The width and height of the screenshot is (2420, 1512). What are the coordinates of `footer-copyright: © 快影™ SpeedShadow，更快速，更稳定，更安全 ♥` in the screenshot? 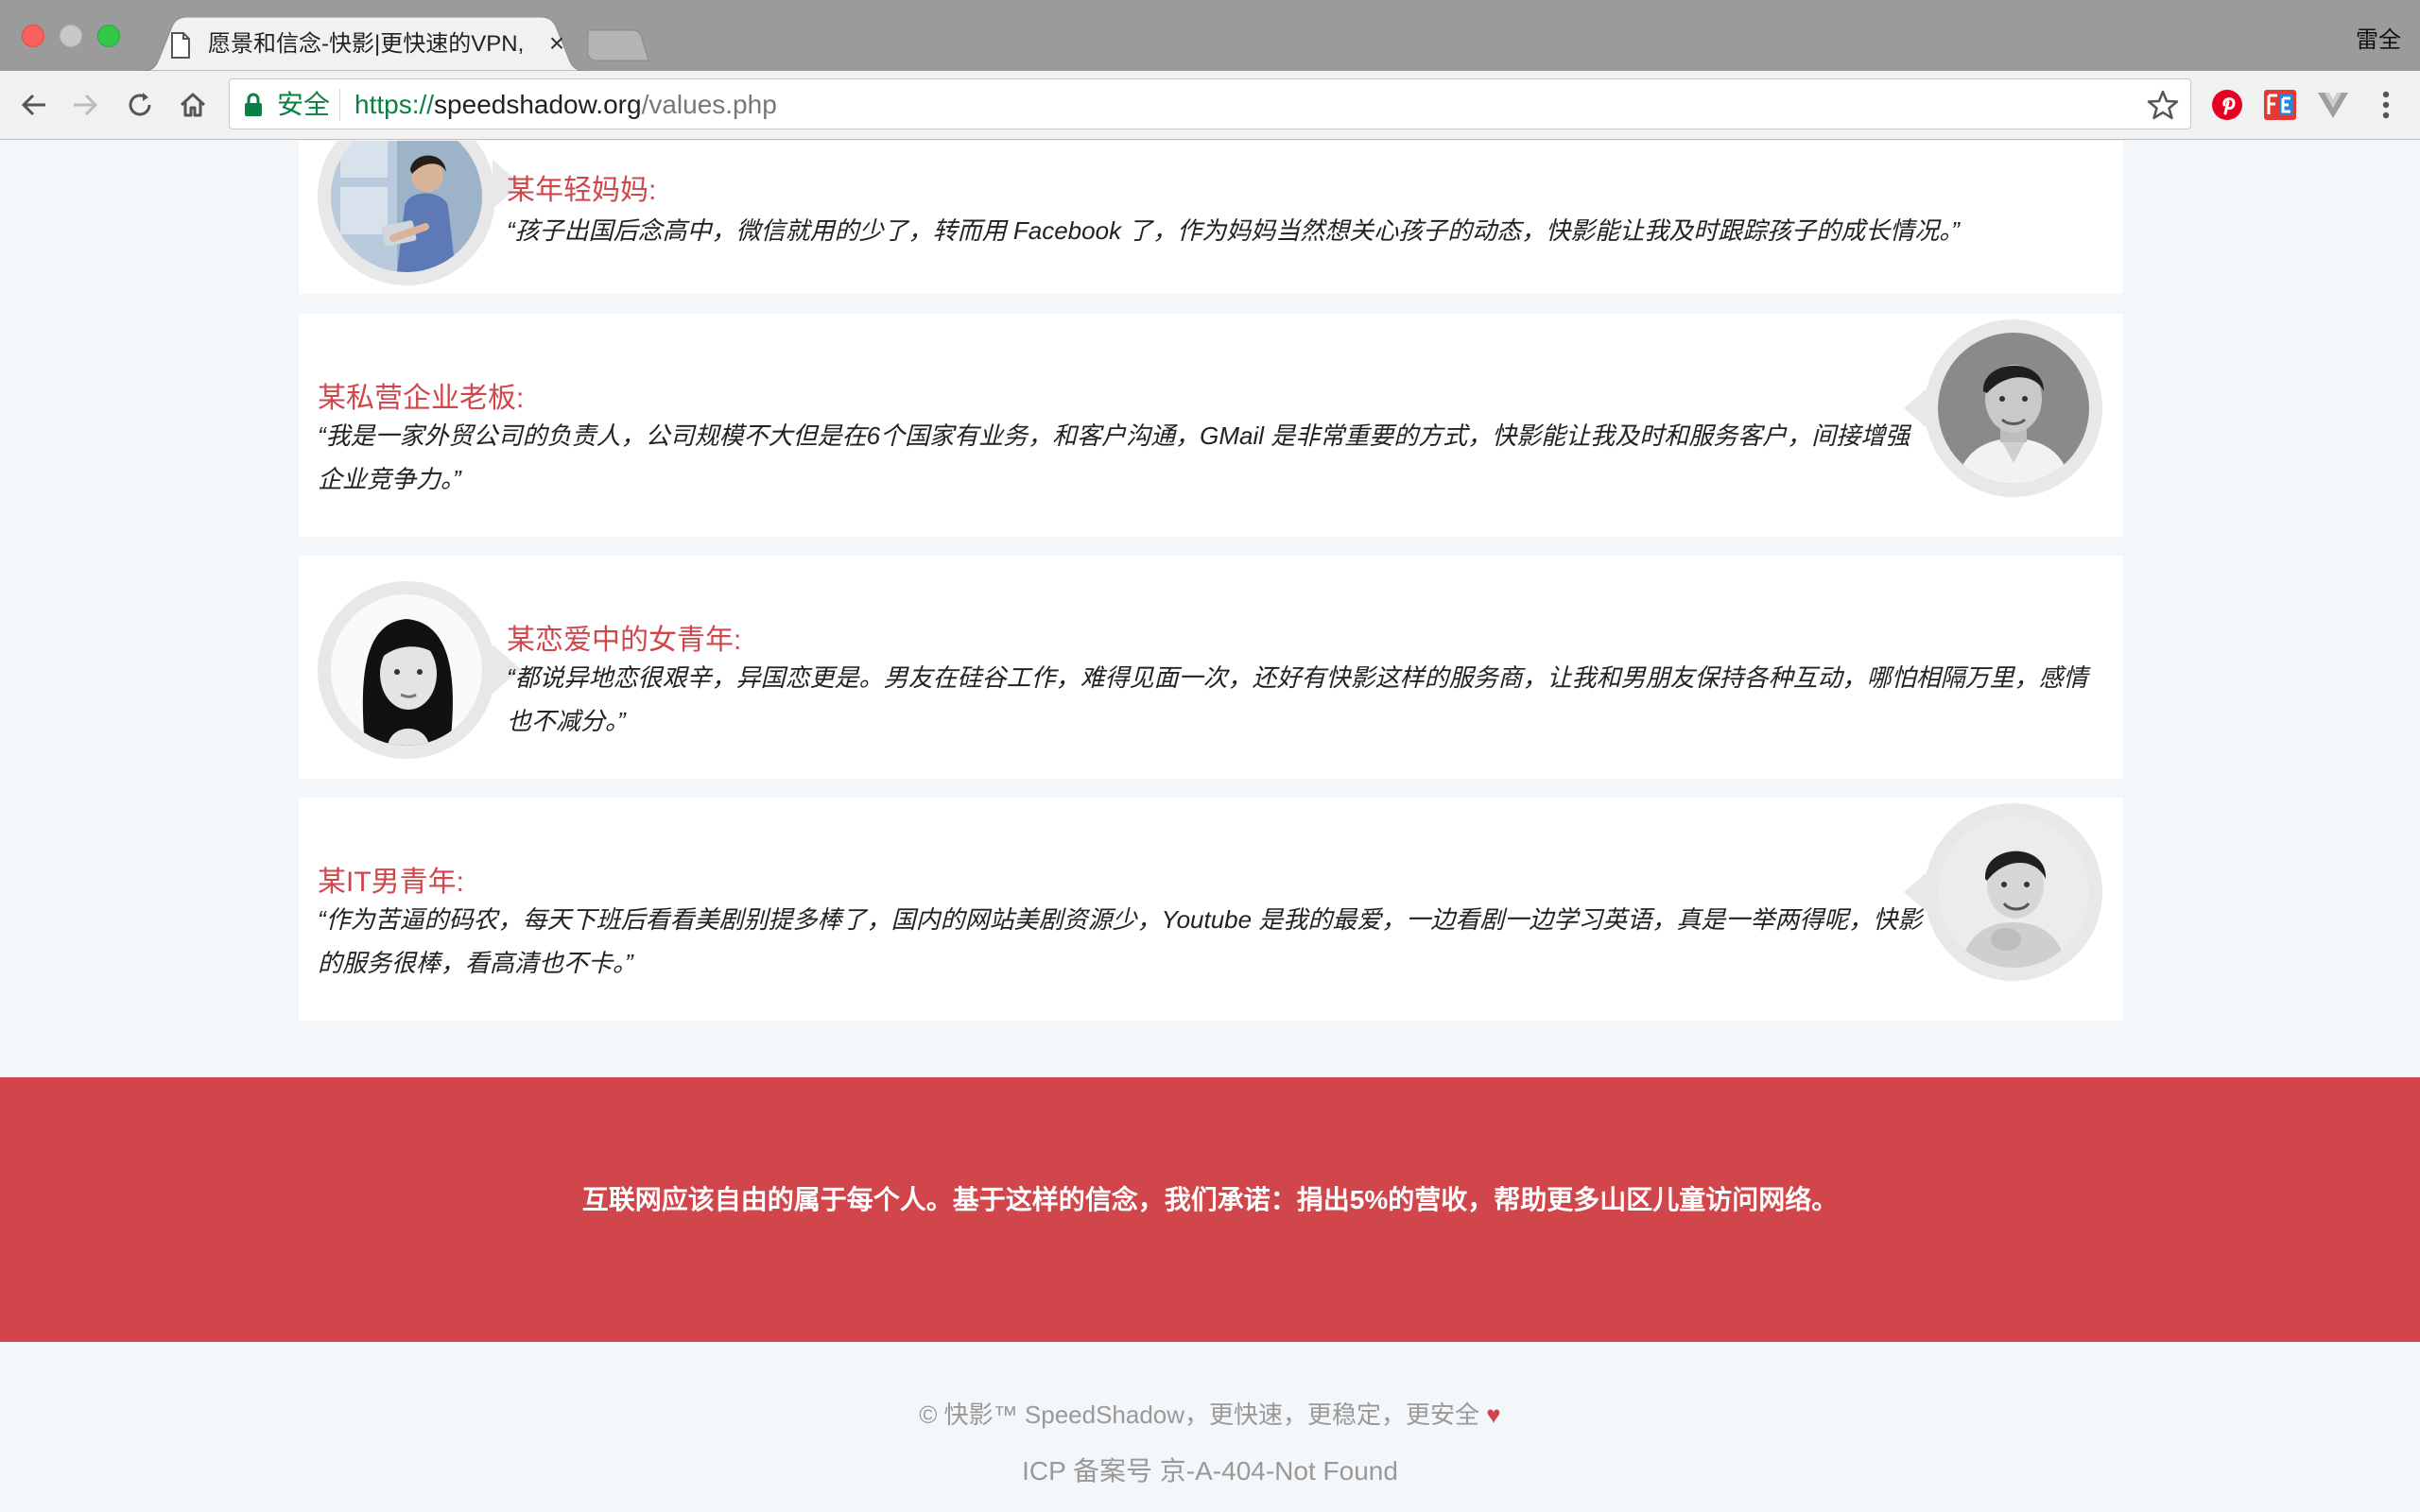 It's located at (1210, 1415).